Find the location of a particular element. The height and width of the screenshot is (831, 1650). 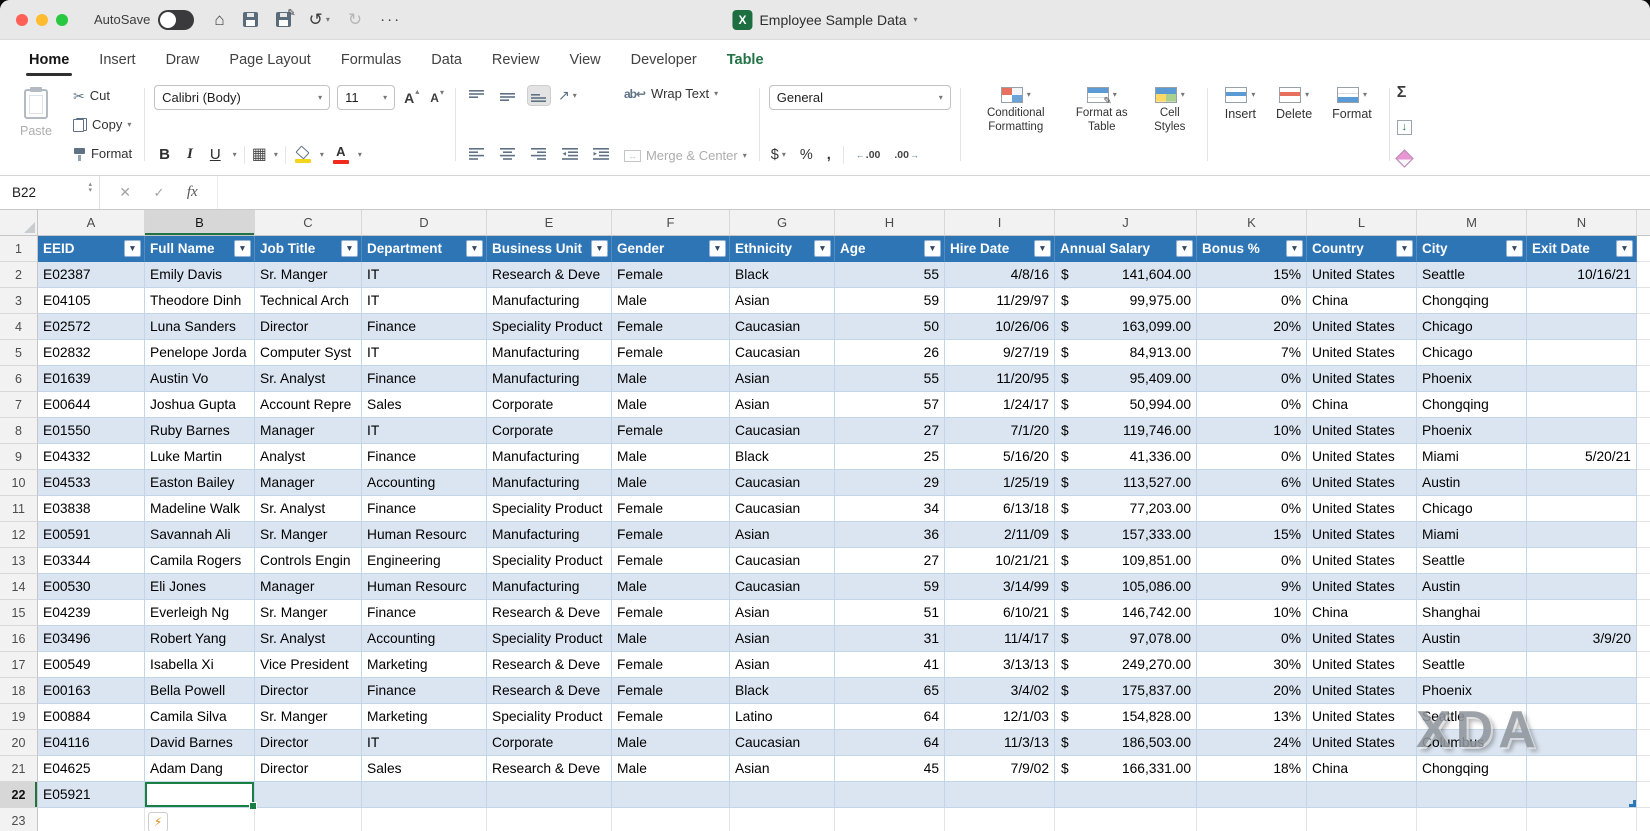

filter-button: ▼ is located at coordinates (474, 248).